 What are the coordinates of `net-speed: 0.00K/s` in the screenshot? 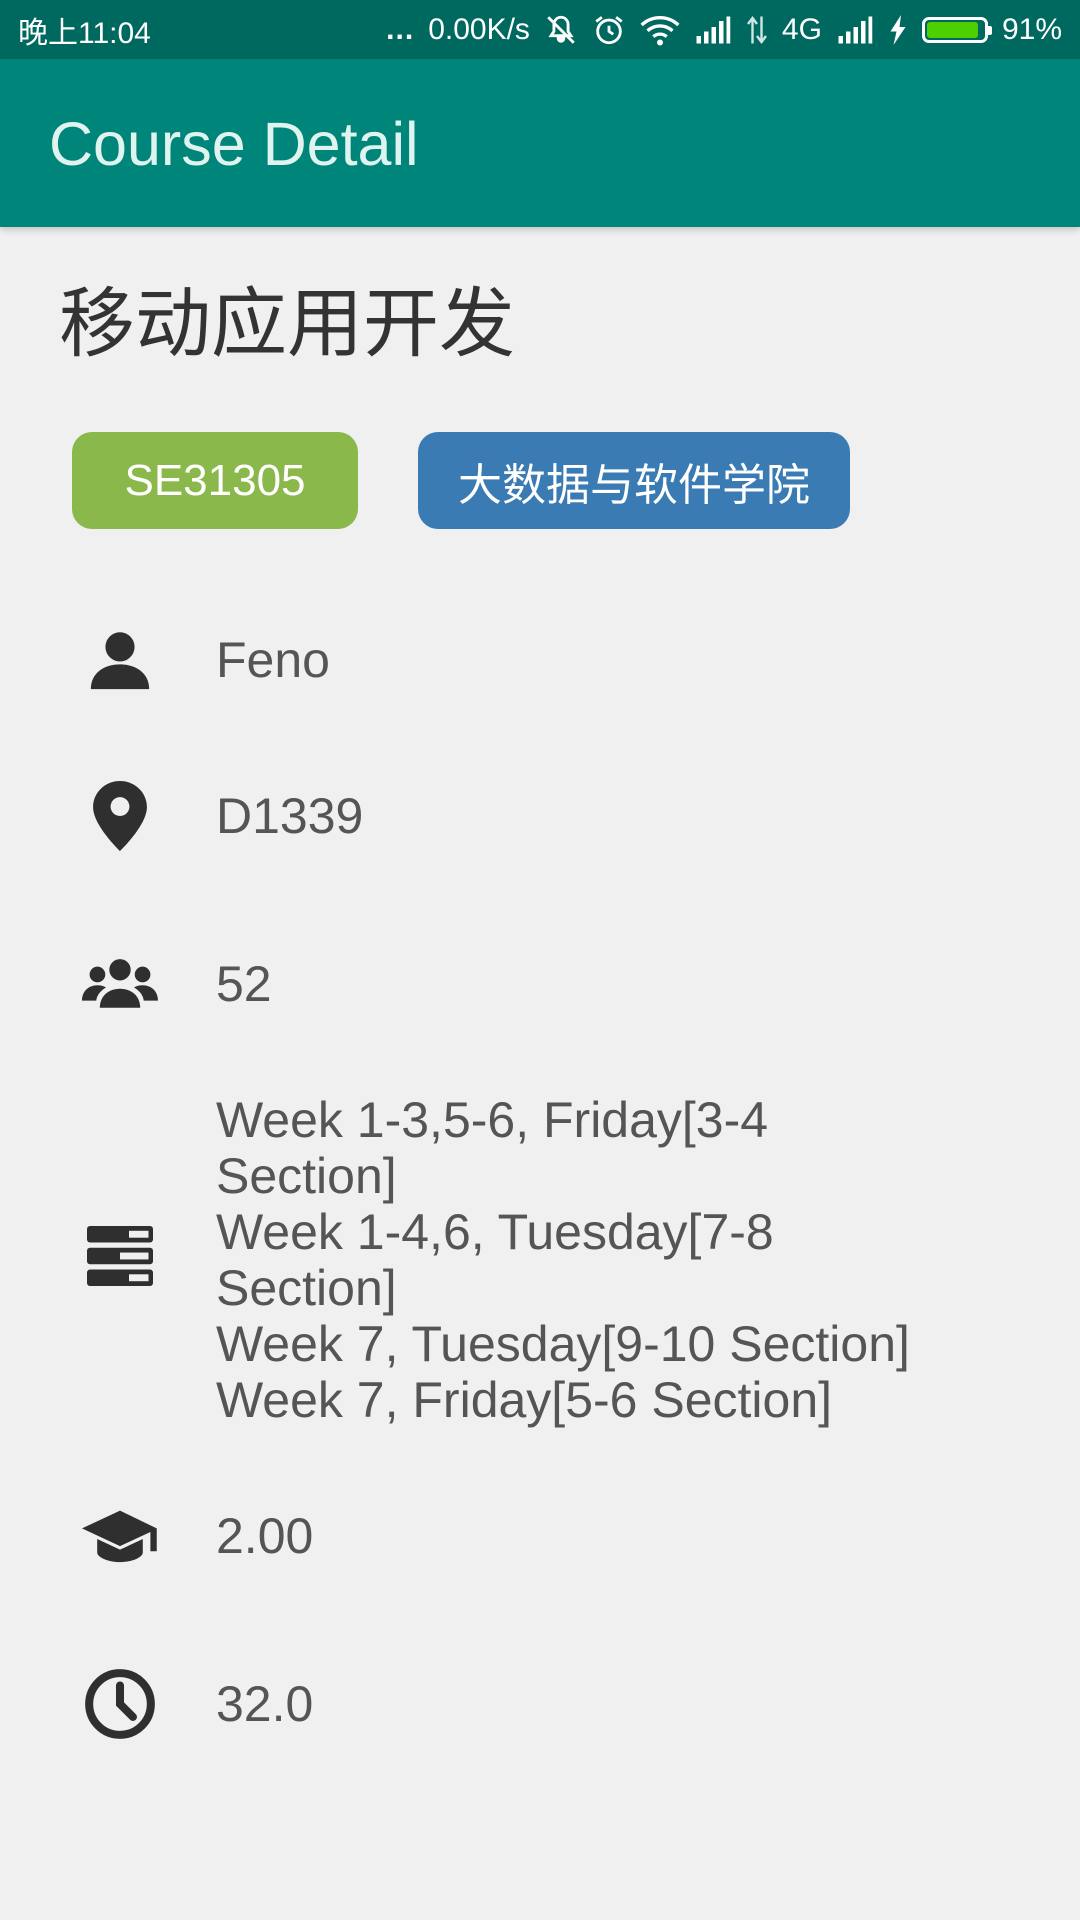 It's located at (479, 29).